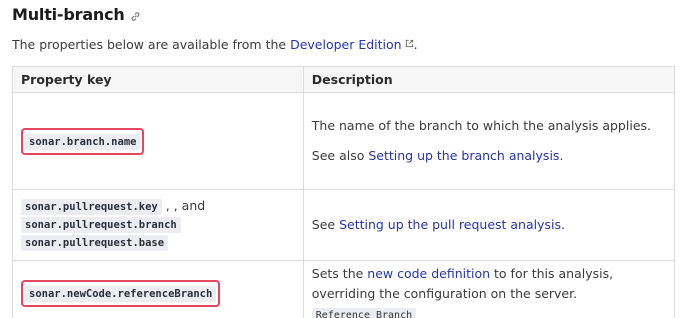 This screenshot has width=680, height=318. What do you see at coordinates (428, 273) in the screenshot?
I see `new-code-definition-link: new code definition` at bounding box center [428, 273].